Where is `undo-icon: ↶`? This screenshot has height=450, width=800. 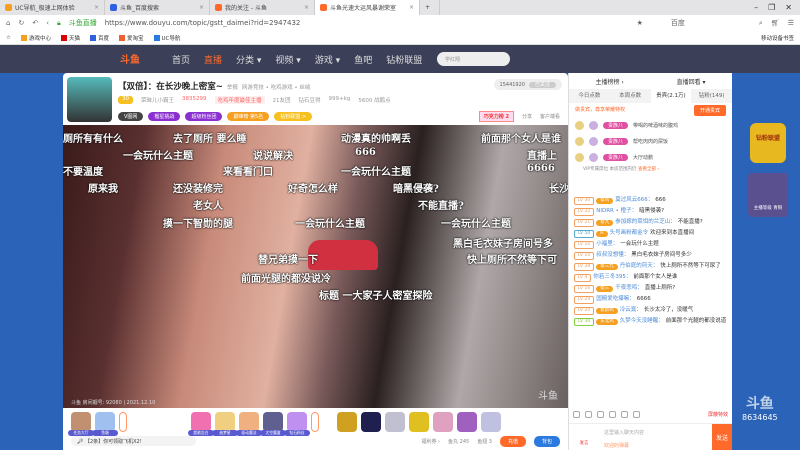
undo-icon: ↶ is located at coordinates (35, 23).